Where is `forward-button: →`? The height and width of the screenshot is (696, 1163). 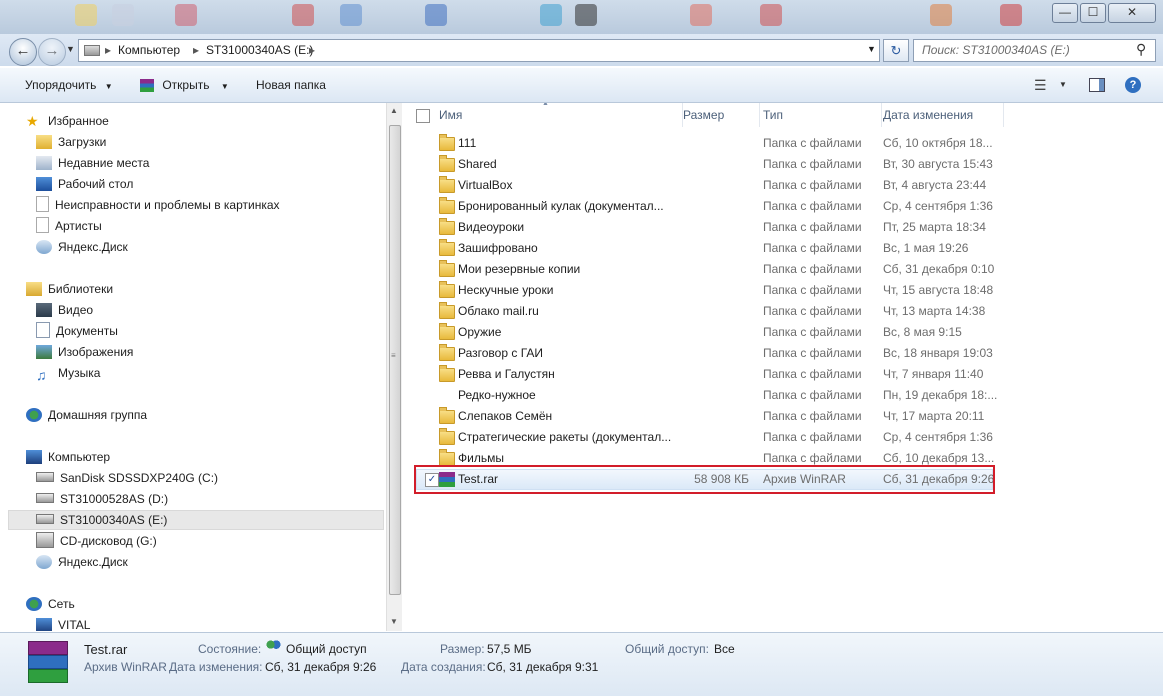 forward-button: → is located at coordinates (52, 52).